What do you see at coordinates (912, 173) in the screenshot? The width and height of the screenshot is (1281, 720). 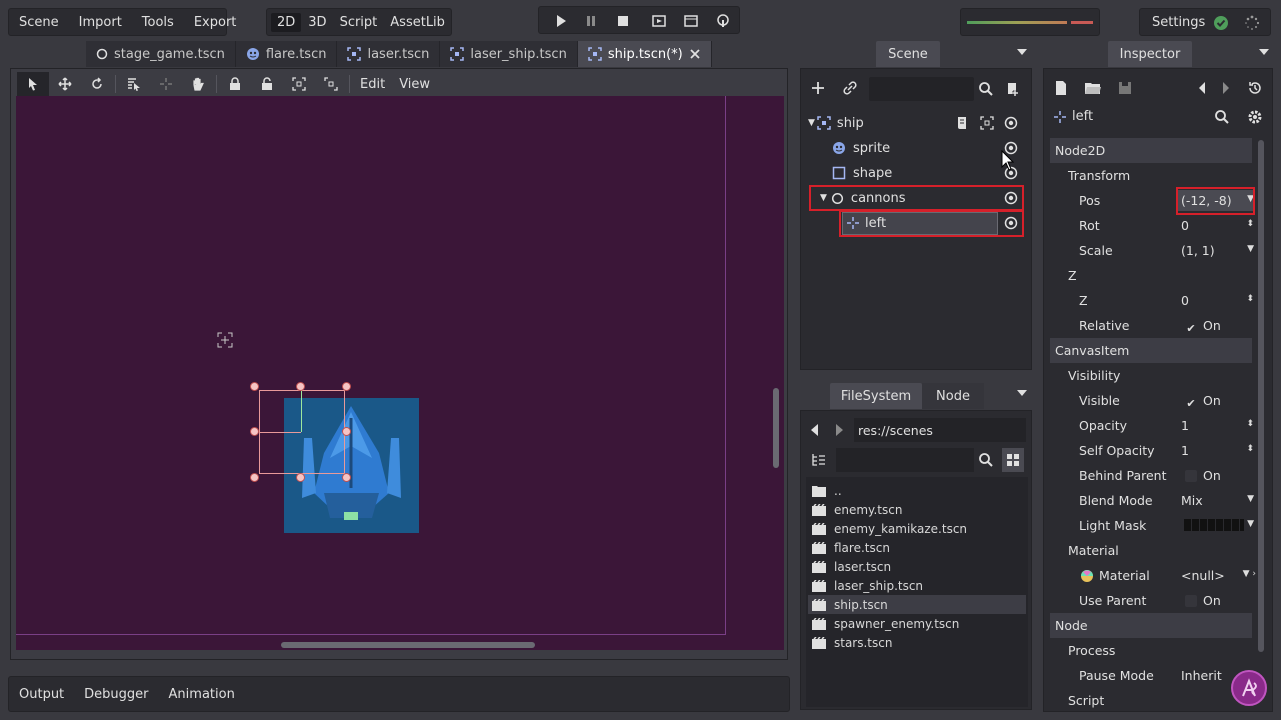 I see `tree-node-shape: shape` at bounding box center [912, 173].